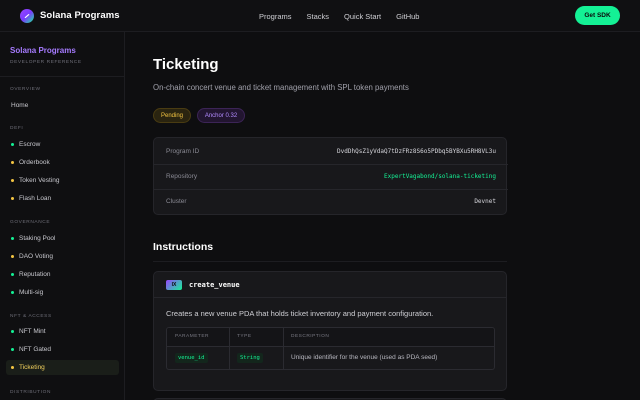 The height and width of the screenshot is (400, 640). Describe the element at coordinates (39, 180) in the screenshot. I see `sidebar-item-label: Token Vesting` at that location.